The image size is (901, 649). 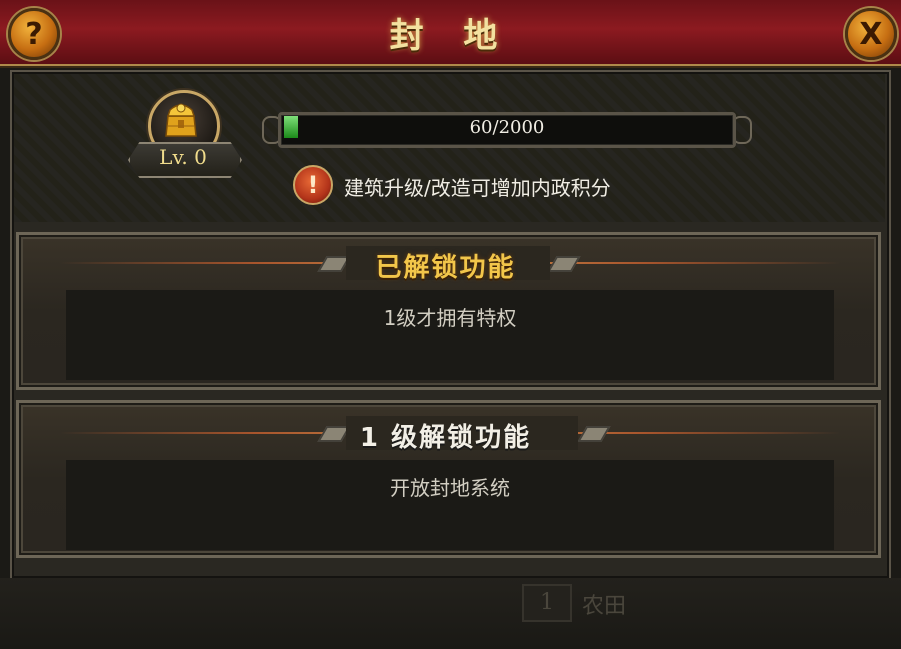 What do you see at coordinates (547, 603) in the screenshot?
I see `background-slot-number: 1` at bounding box center [547, 603].